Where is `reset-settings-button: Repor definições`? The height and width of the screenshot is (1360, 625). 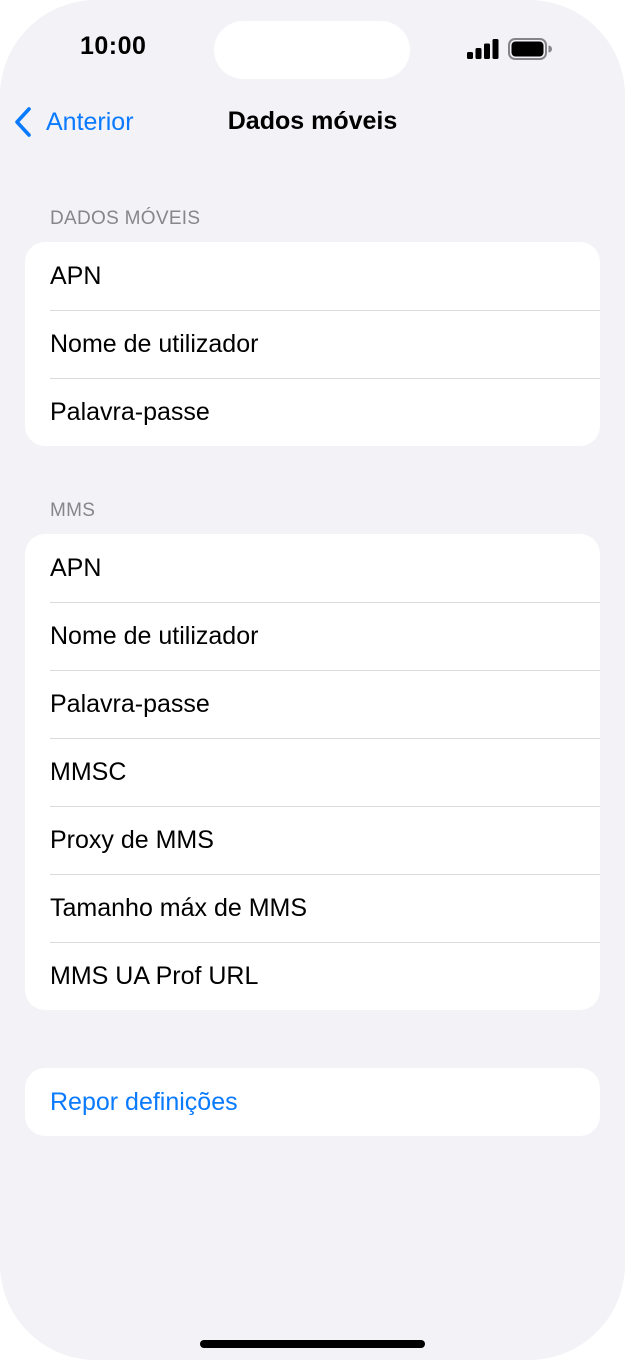
reset-settings-button: Repor definições is located at coordinates (312, 1102).